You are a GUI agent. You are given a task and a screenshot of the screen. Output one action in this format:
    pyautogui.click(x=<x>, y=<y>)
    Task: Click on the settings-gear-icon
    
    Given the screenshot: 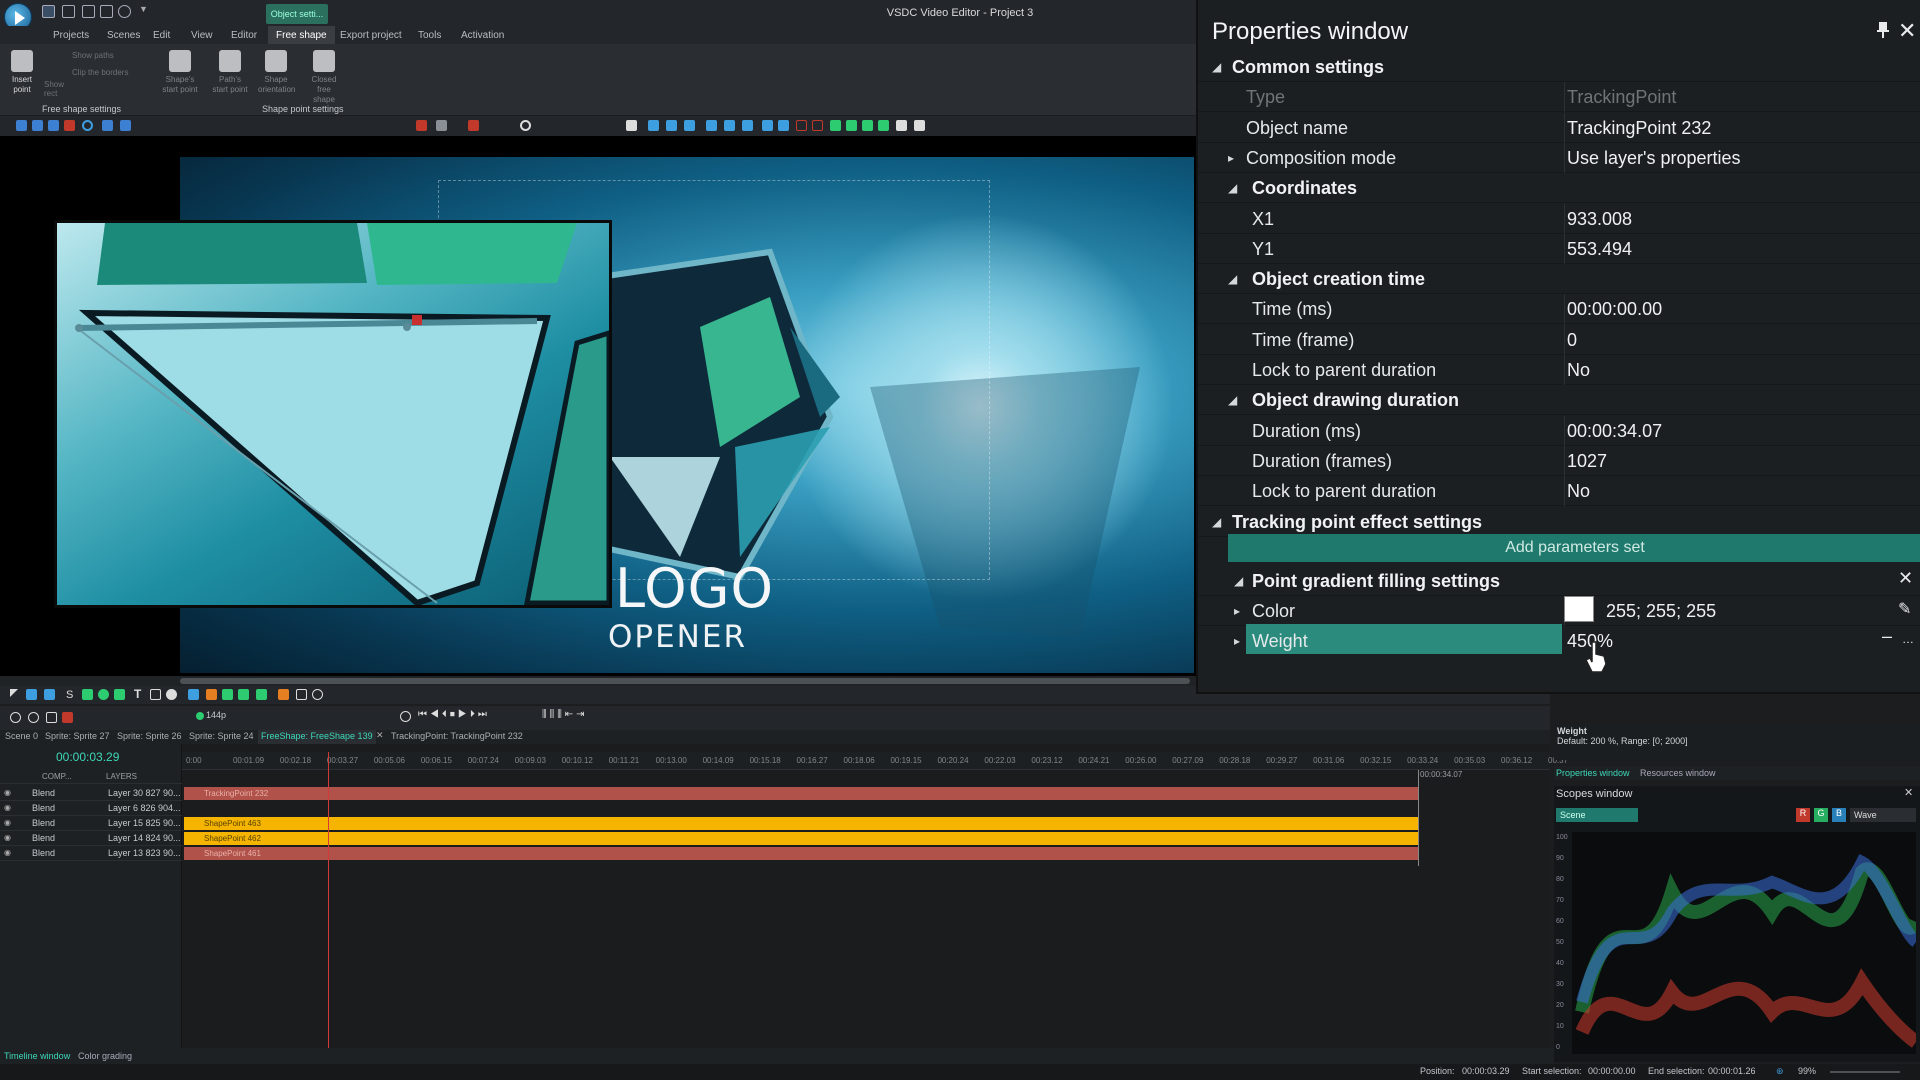 What is the action you would take?
    pyautogui.click(x=525, y=125)
    